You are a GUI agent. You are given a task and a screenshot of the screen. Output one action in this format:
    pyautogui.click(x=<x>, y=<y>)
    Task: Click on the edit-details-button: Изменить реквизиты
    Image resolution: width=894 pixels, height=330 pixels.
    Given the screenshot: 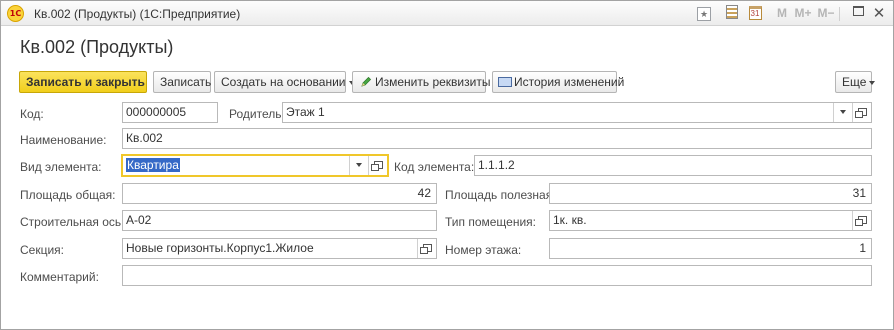 What is the action you would take?
    pyautogui.click(x=421, y=82)
    